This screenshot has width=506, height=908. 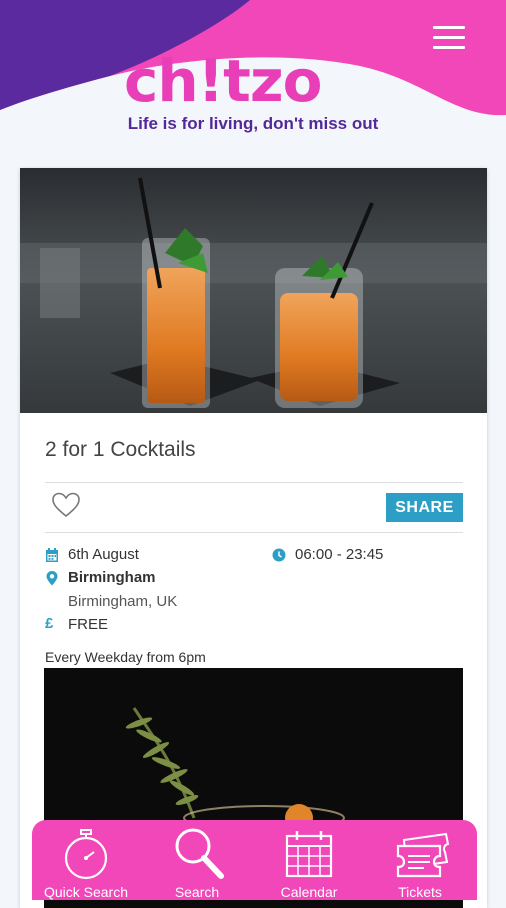 What do you see at coordinates (49, 623) in the screenshot?
I see `pound-icon: £` at bounding box center [49, 623].